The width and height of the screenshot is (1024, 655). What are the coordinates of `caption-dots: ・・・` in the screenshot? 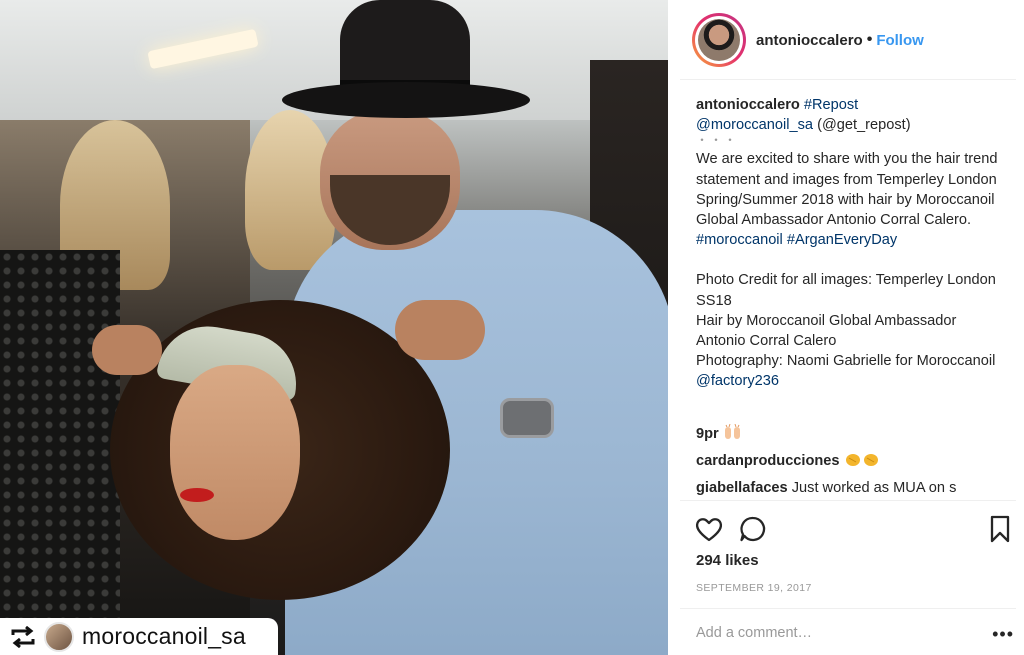 It's located at (717, 140).